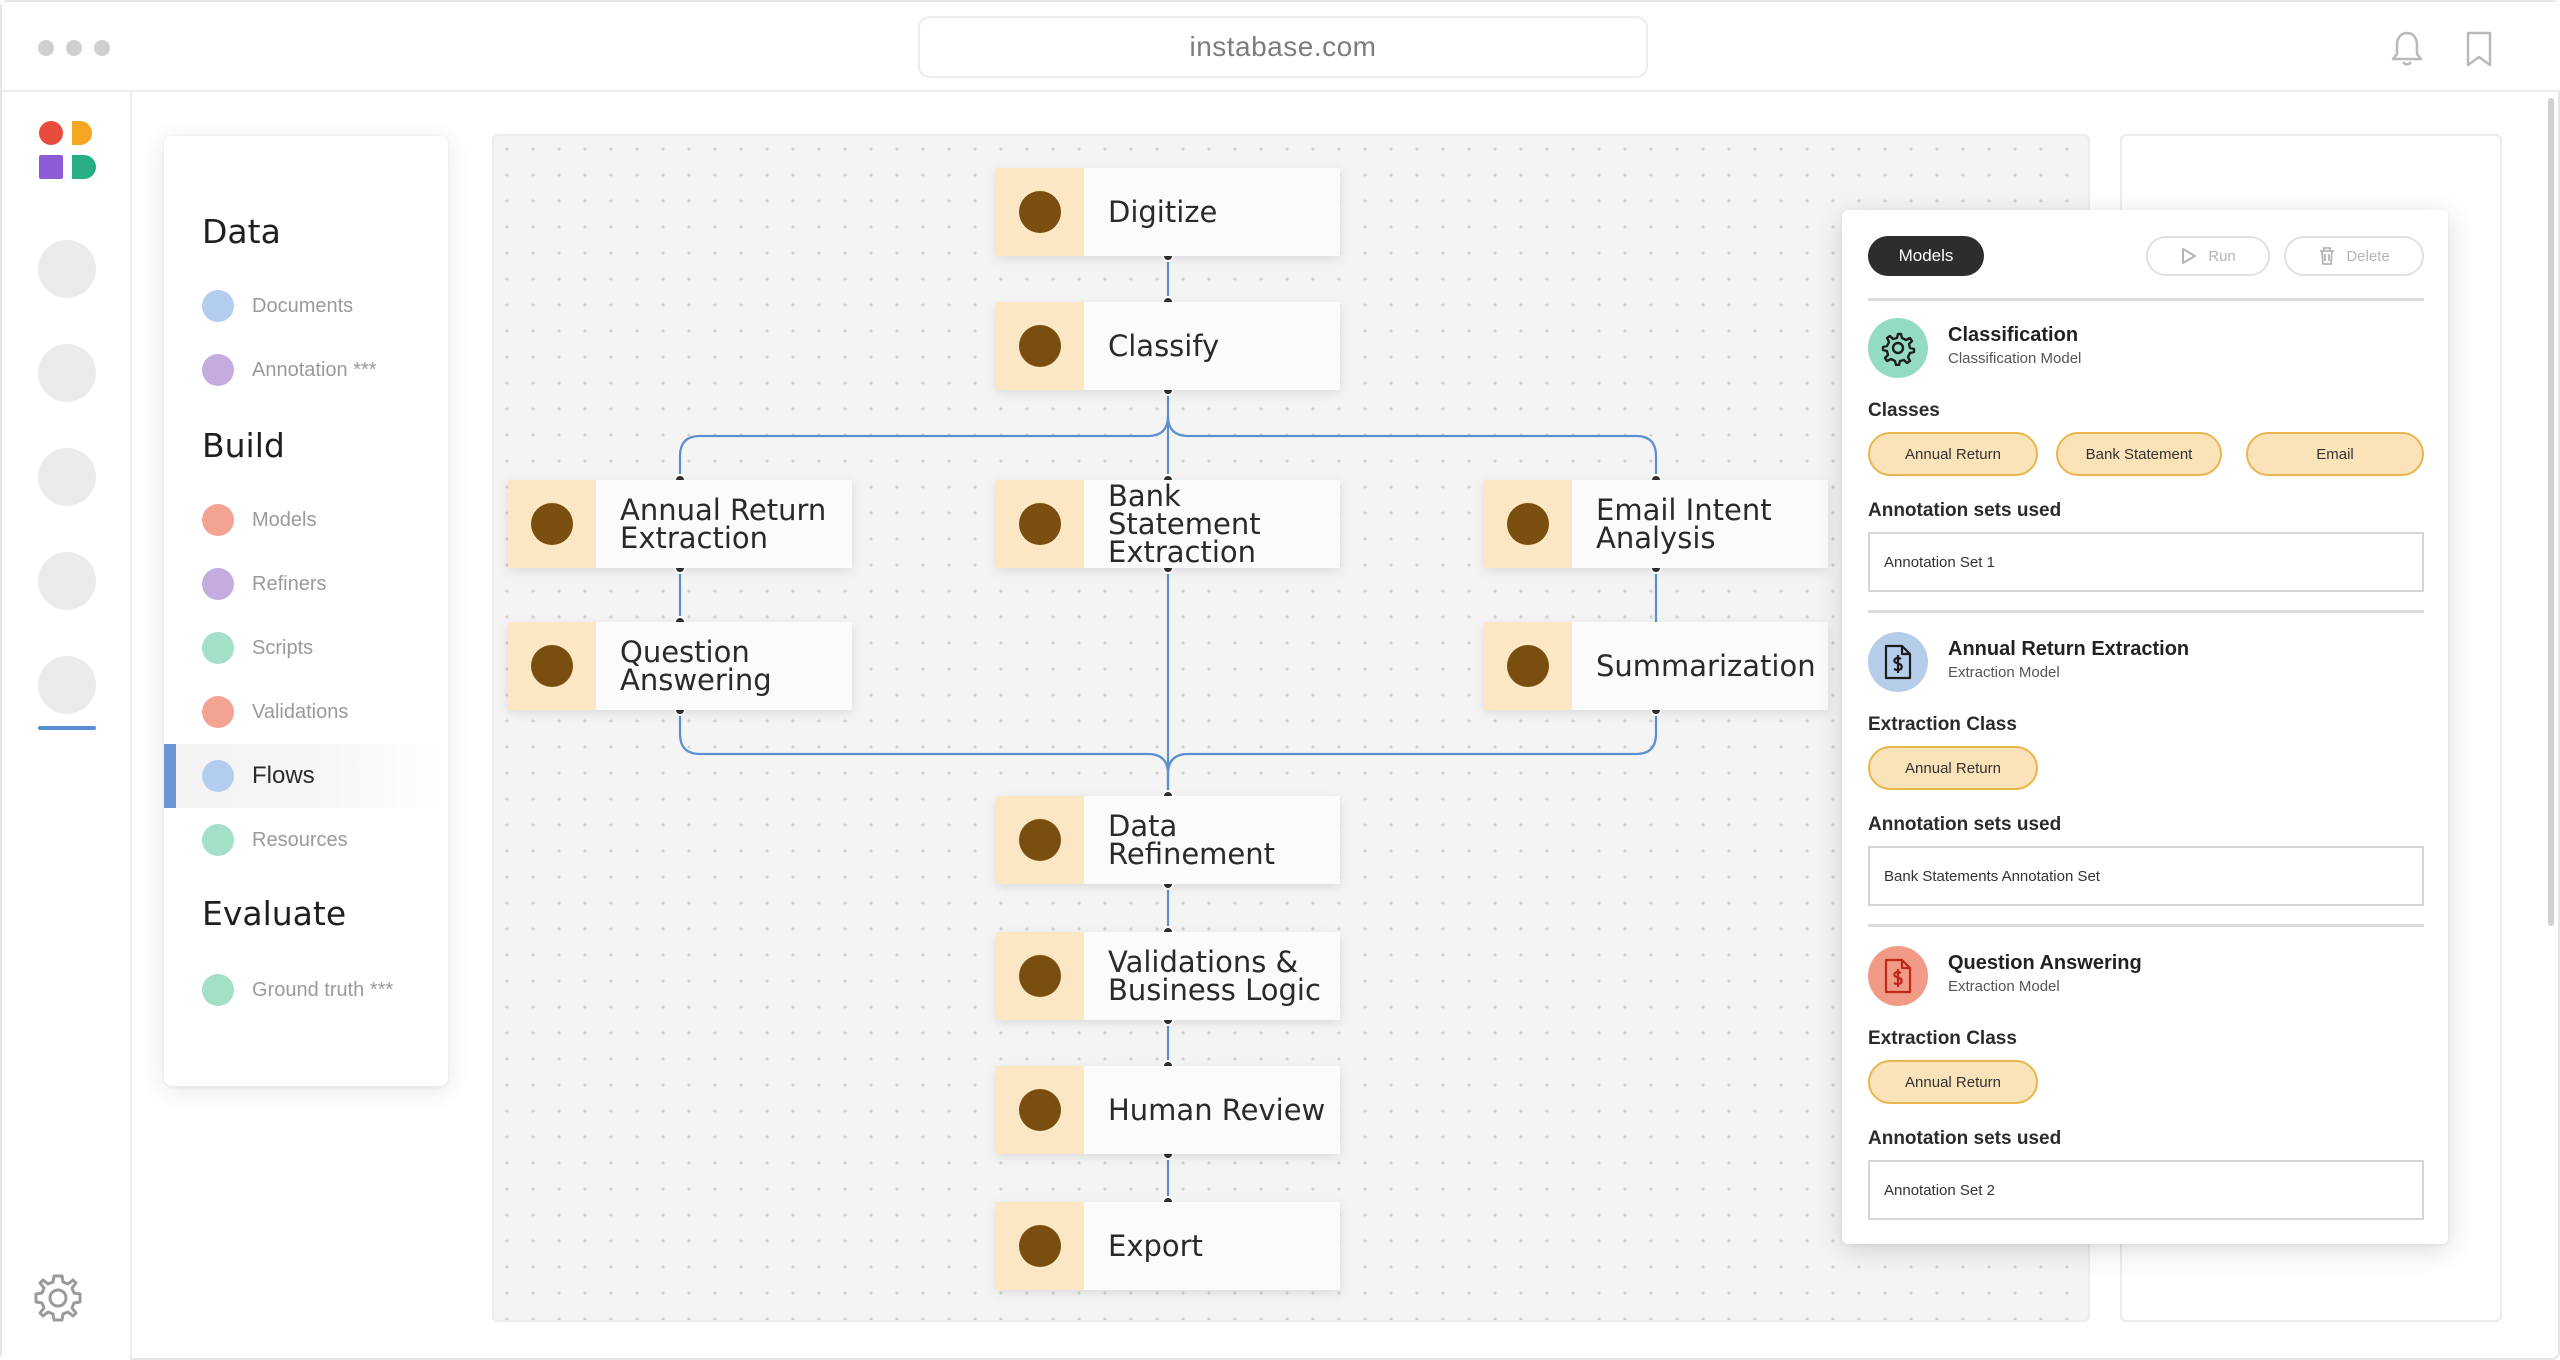 The height and width of the screenshot is (1360, 2560). Describe the element at coordinates (2189, 256) in the screenshot. I see `play-icon` at that location.